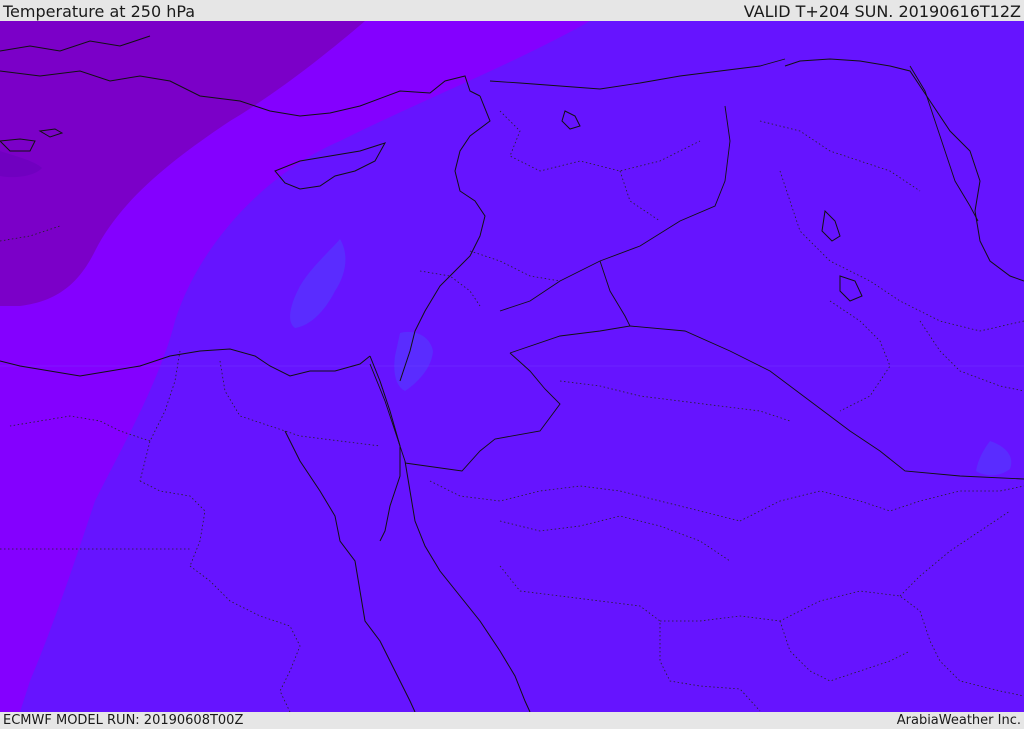 The width and height of the screenshot is (1024, 729). I want to click on model-run: ECMWF MODEL RUN: 20190608T00Z, so click(123, 720).